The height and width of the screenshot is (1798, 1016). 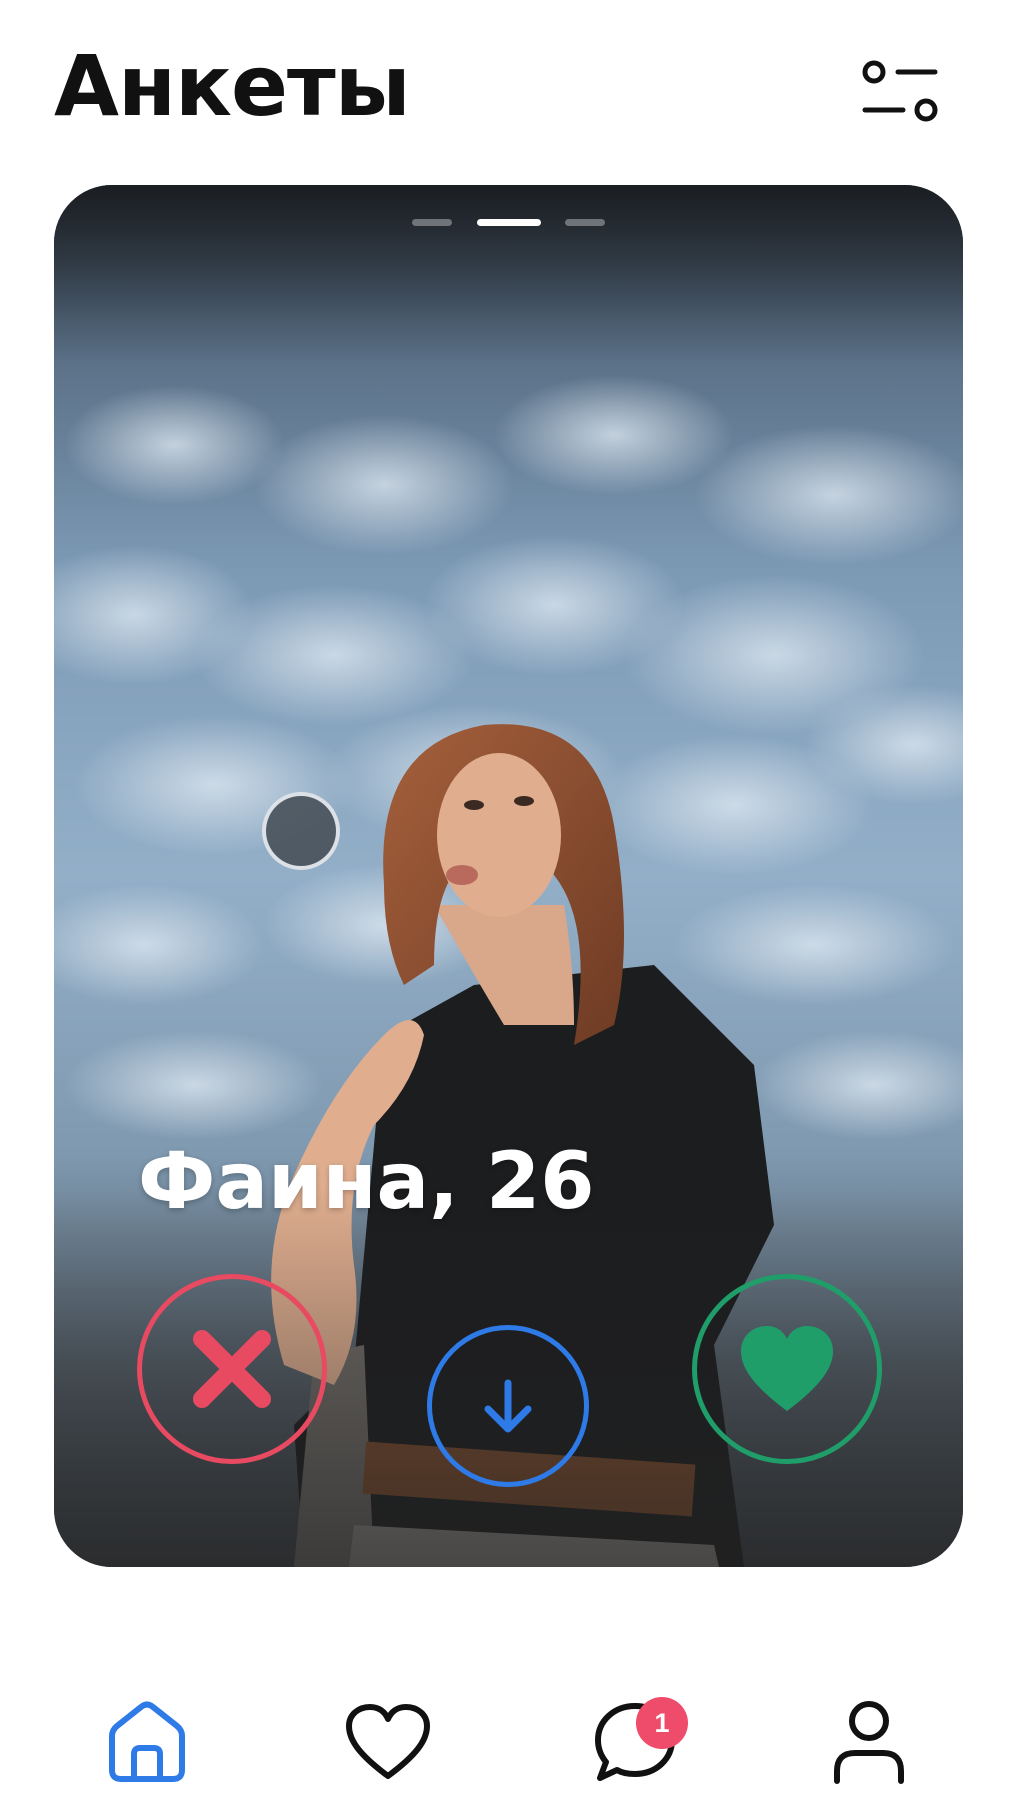 What do you see at coordinates (508, 1739) in the screenshot?
I see `bottom-navigation` at bounding box center [508, 1739].